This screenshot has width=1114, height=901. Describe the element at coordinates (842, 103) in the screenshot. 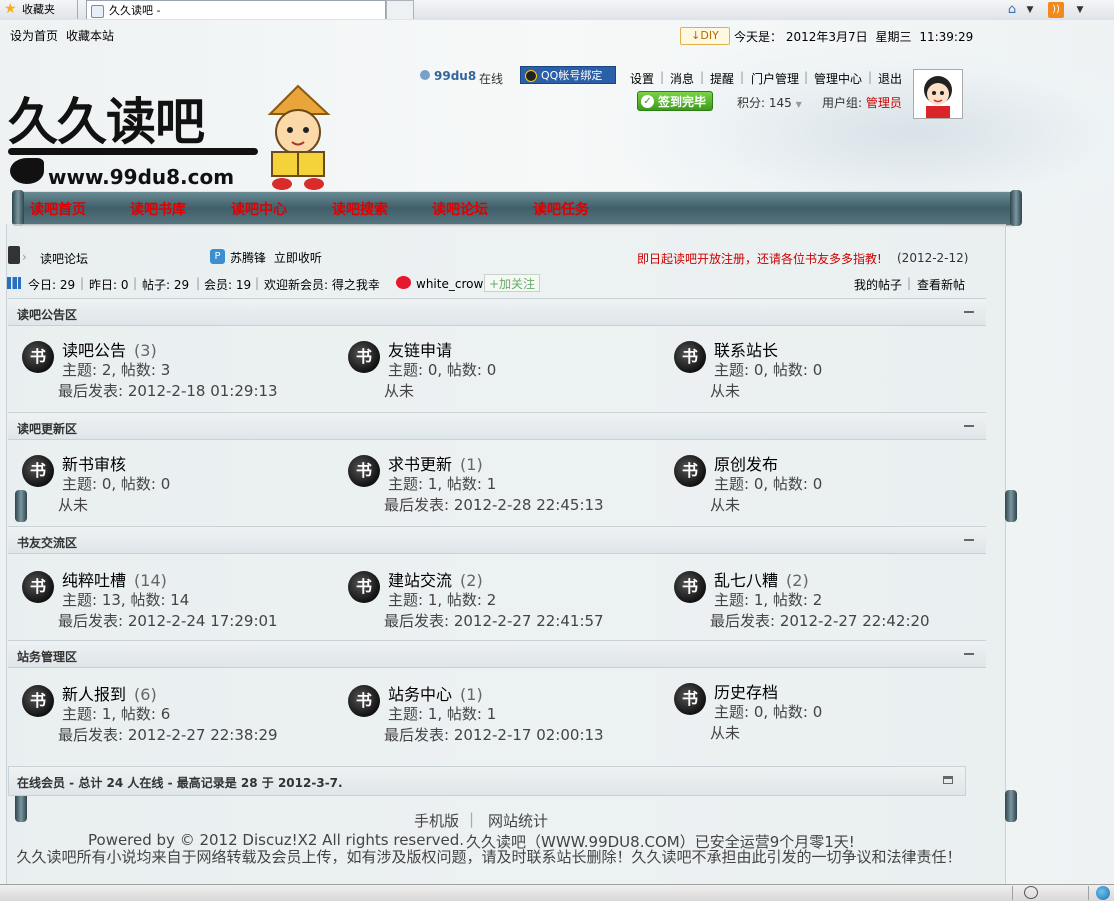

I see `group-label: 用户组:` at that location.